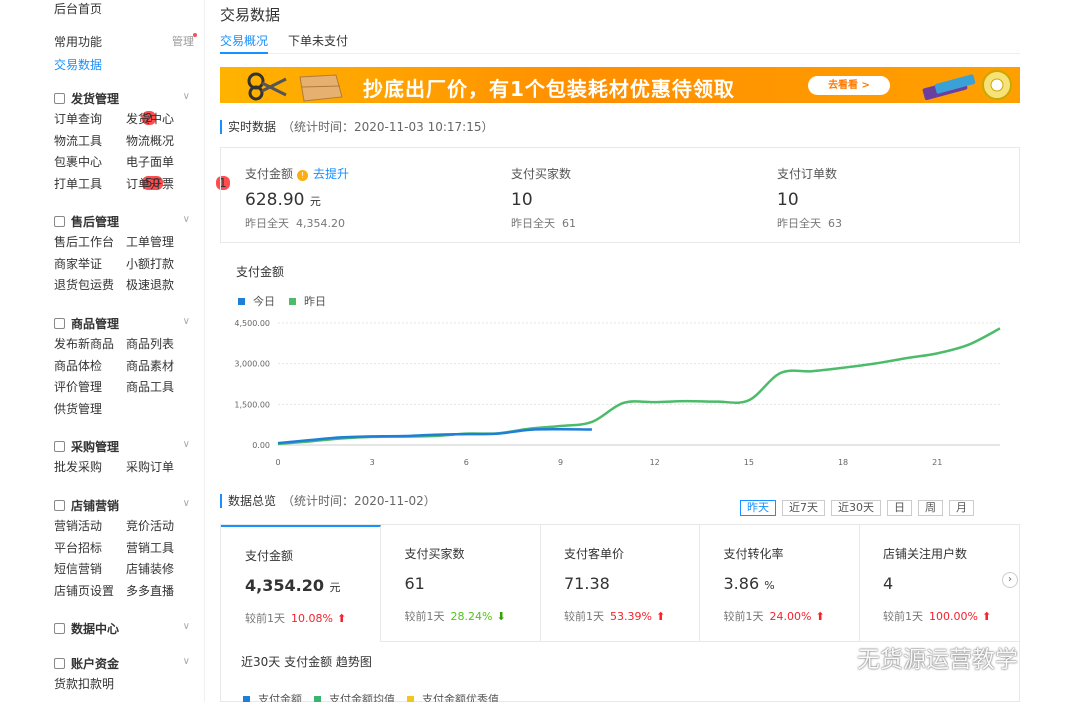 Image resolution: width=1080 pixels, height=702 pixels. Describe the element at coordinates (105, 120) in the screenshot. I see `sidebar-item: 订单查询 2` at that location.